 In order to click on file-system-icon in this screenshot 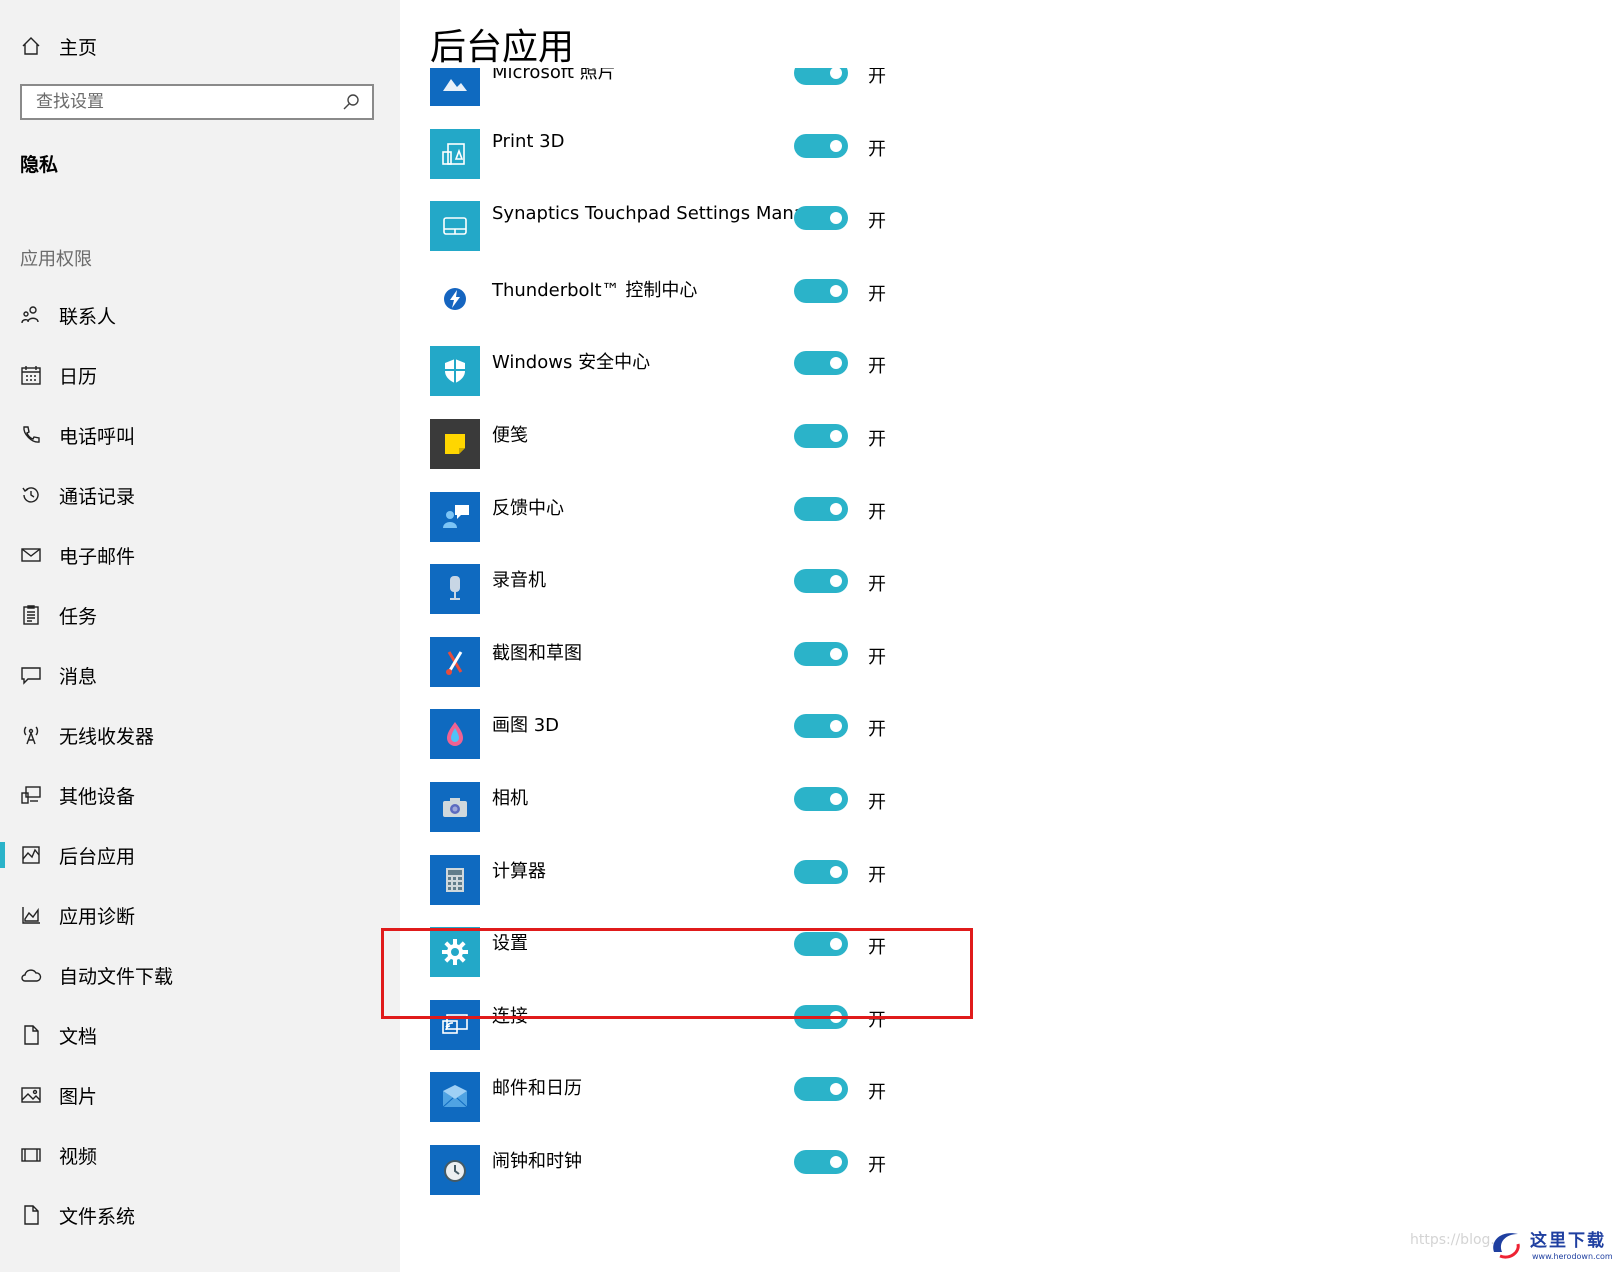, I will do `click(31, 1215)`.